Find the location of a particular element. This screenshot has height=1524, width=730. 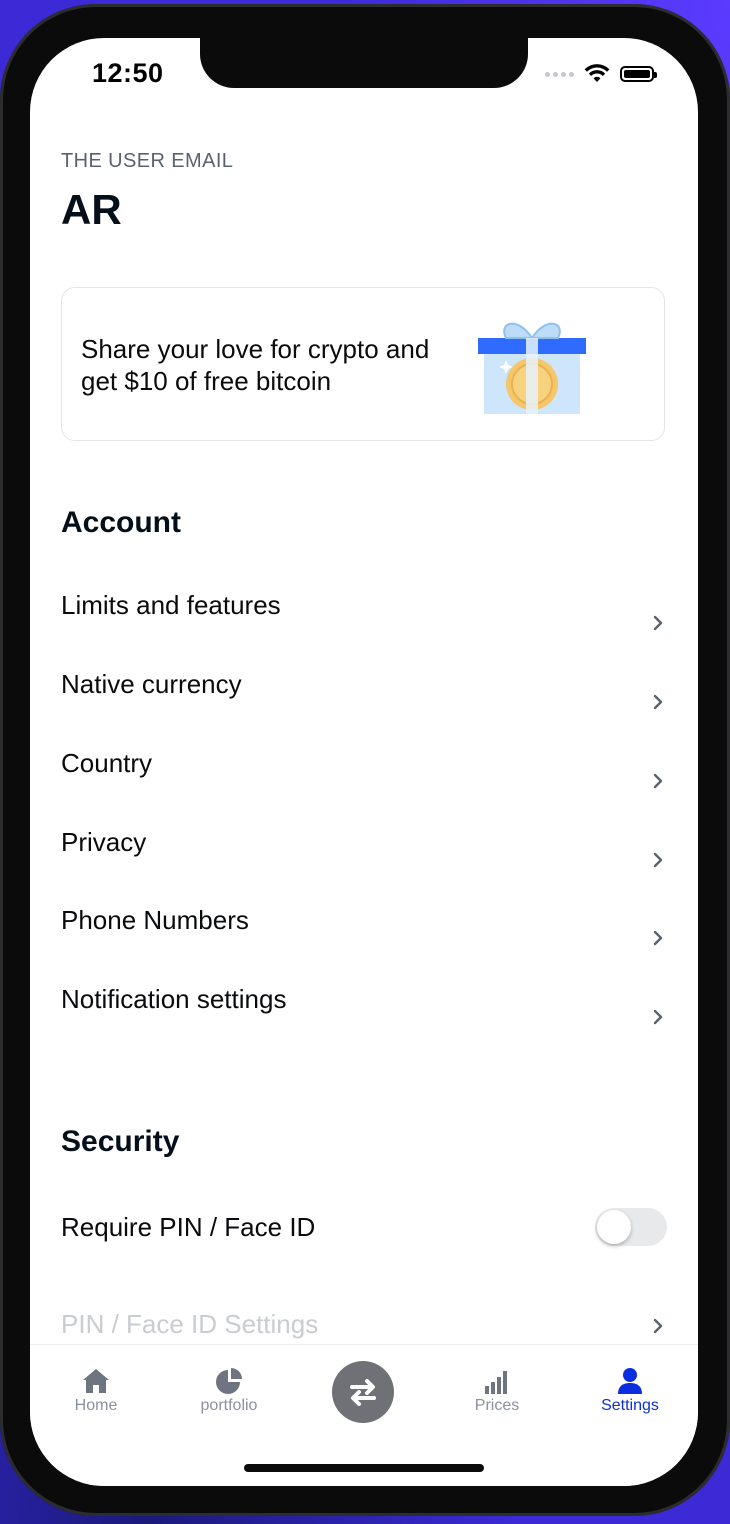

swap-arrows-icon is located at coordinates (363, 1392).